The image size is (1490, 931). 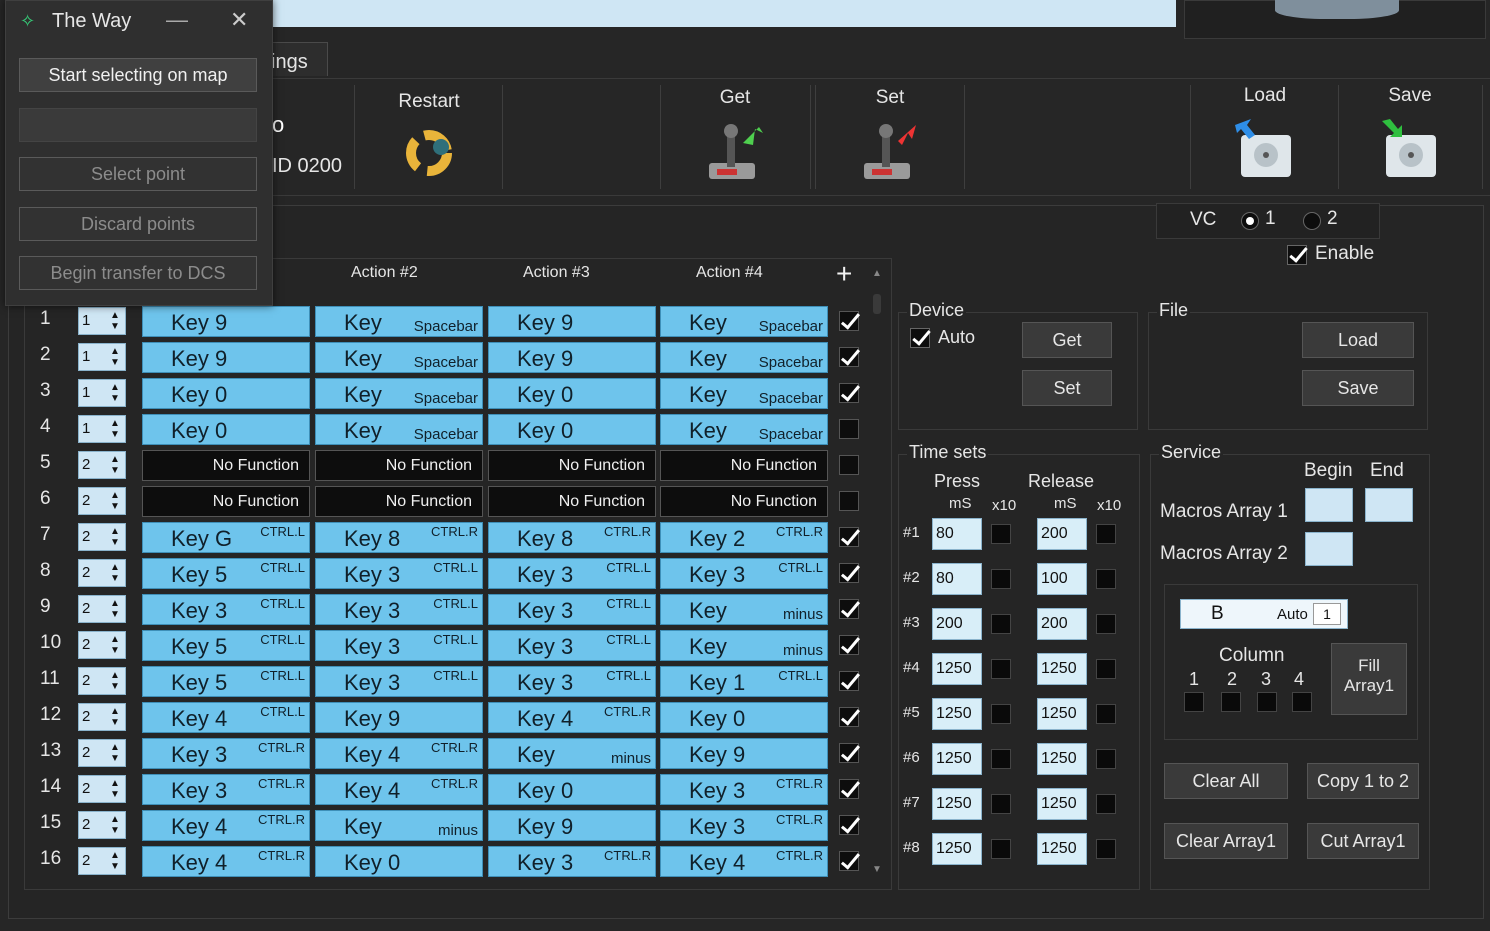 What do you see at coordinates (1265, 137) in the screenshot?
I see `load-button: Load` at bounding box center [1265, 137].